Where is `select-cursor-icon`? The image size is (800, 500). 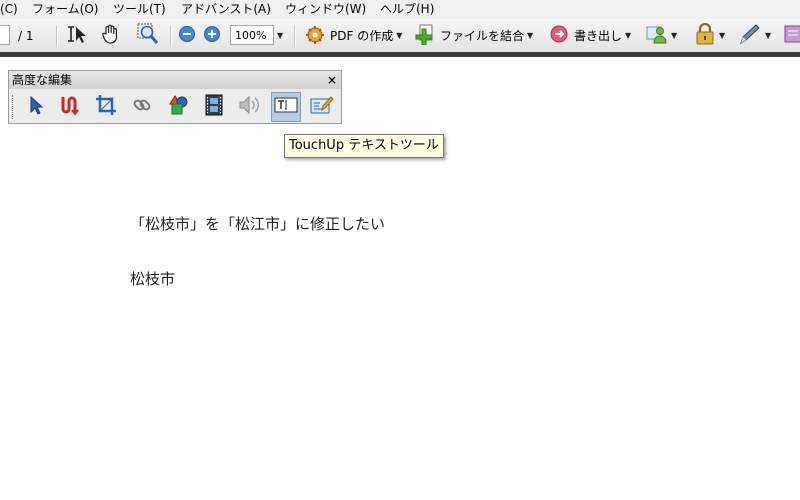 select-cursor-icon is located at coordinates (77, 35).